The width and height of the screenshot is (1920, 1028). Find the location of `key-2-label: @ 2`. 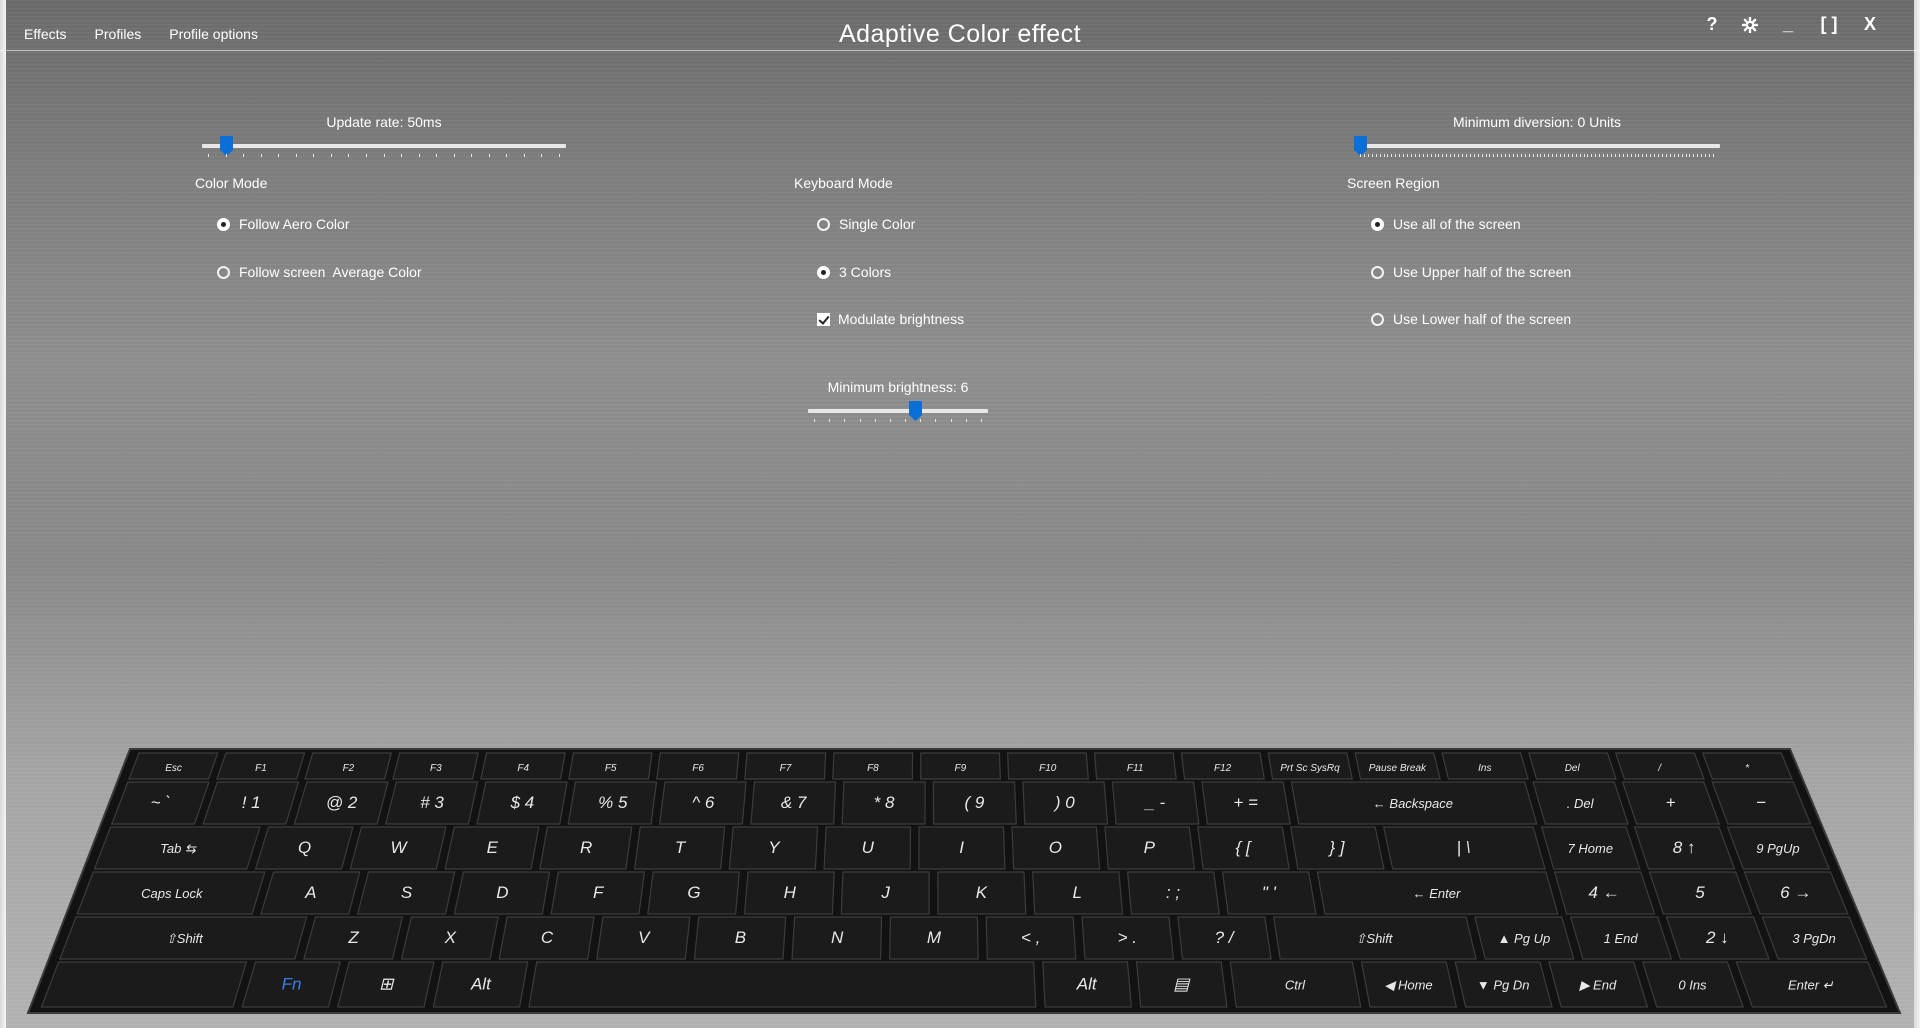

key-2-label: @ 2 is located at coordinates (342, 802).